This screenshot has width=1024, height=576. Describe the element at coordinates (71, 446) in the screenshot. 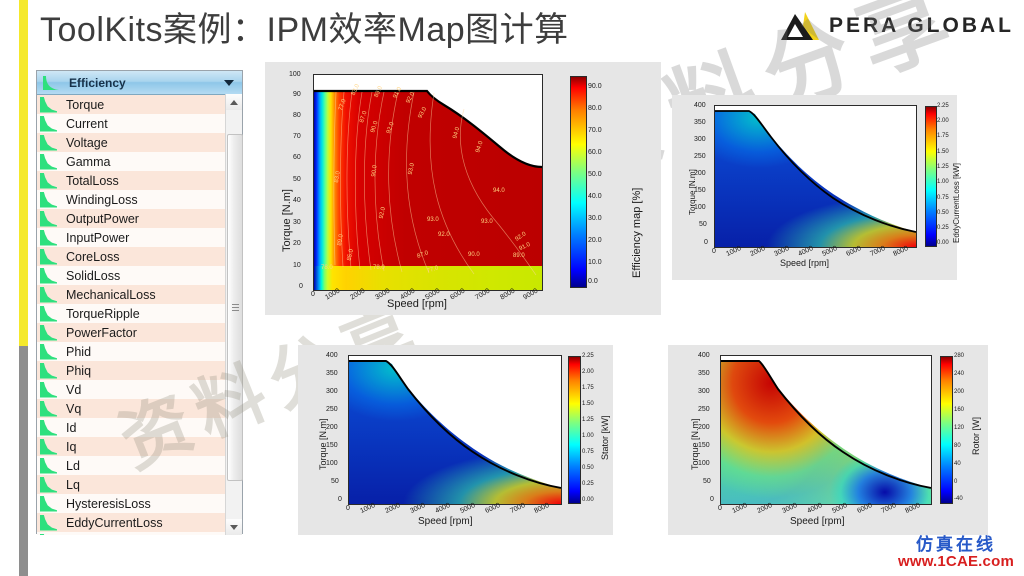

I see `variable-list-item-label: Iq` at that location.